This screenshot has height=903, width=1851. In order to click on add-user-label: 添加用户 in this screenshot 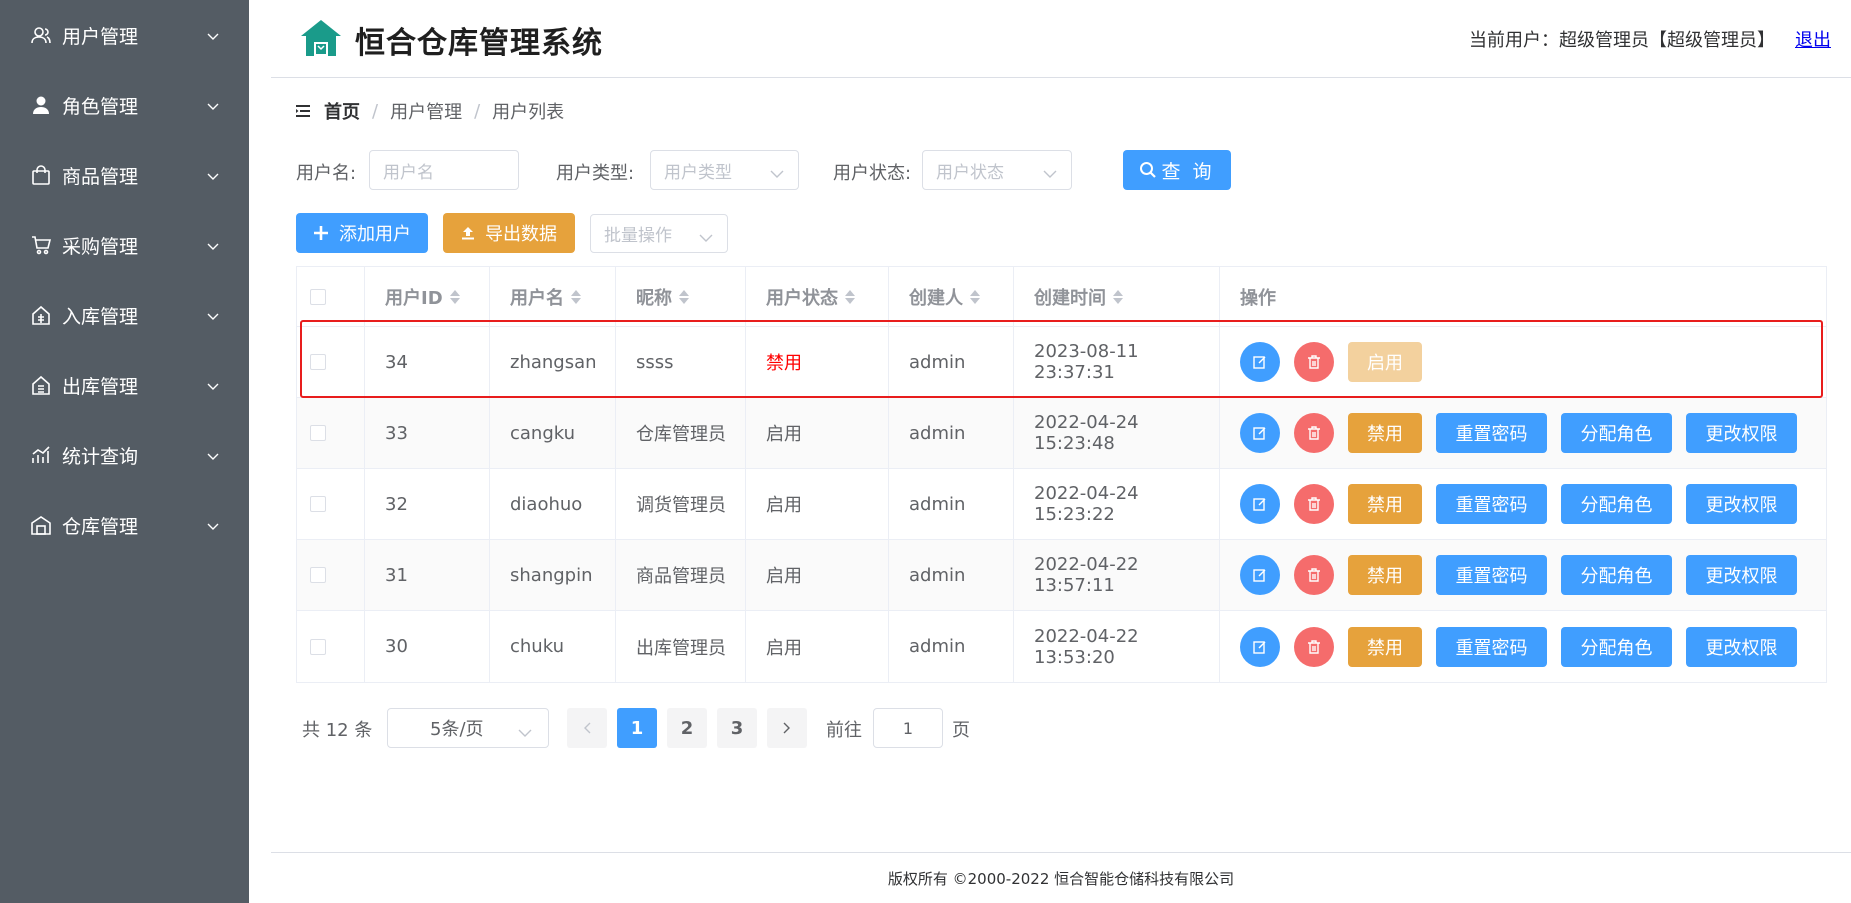, I will do `click(375, 234)`.